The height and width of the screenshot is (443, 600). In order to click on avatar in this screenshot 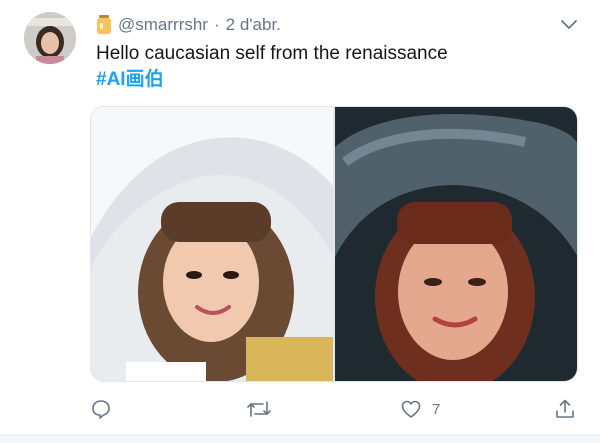, I will do `click(50, 38)`.